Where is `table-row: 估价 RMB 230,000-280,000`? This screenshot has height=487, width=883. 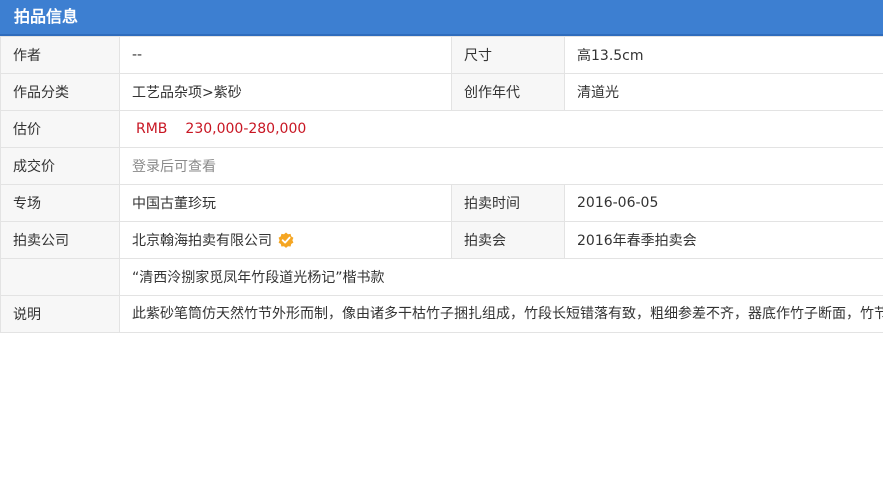 table-row: 估价 RMB 230,000-280,000 is located at coordinates (441, 129).